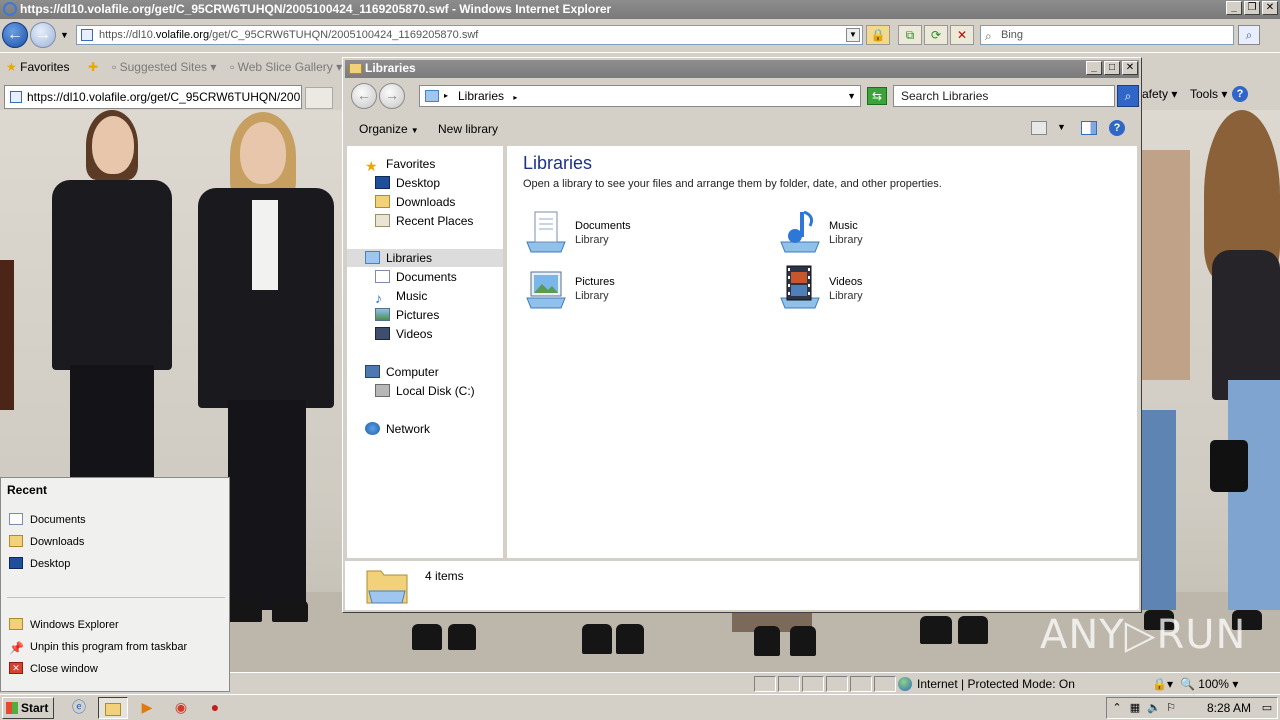 The width and height of the screenshot is (1280, 720). What do you see at coordinates (877, 288) in the screenshot?
I see `library-item-videos: Videos Library` at bounding box center [877, 288].